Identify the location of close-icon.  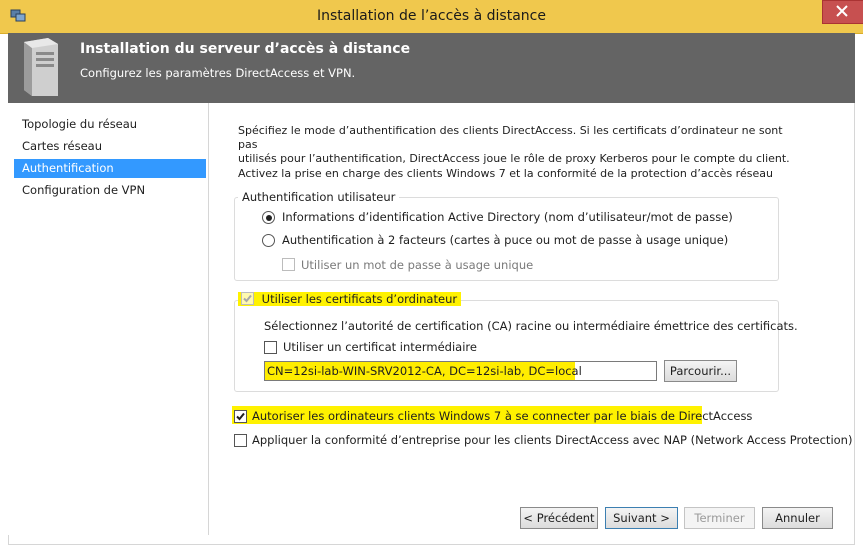
(842, 11).